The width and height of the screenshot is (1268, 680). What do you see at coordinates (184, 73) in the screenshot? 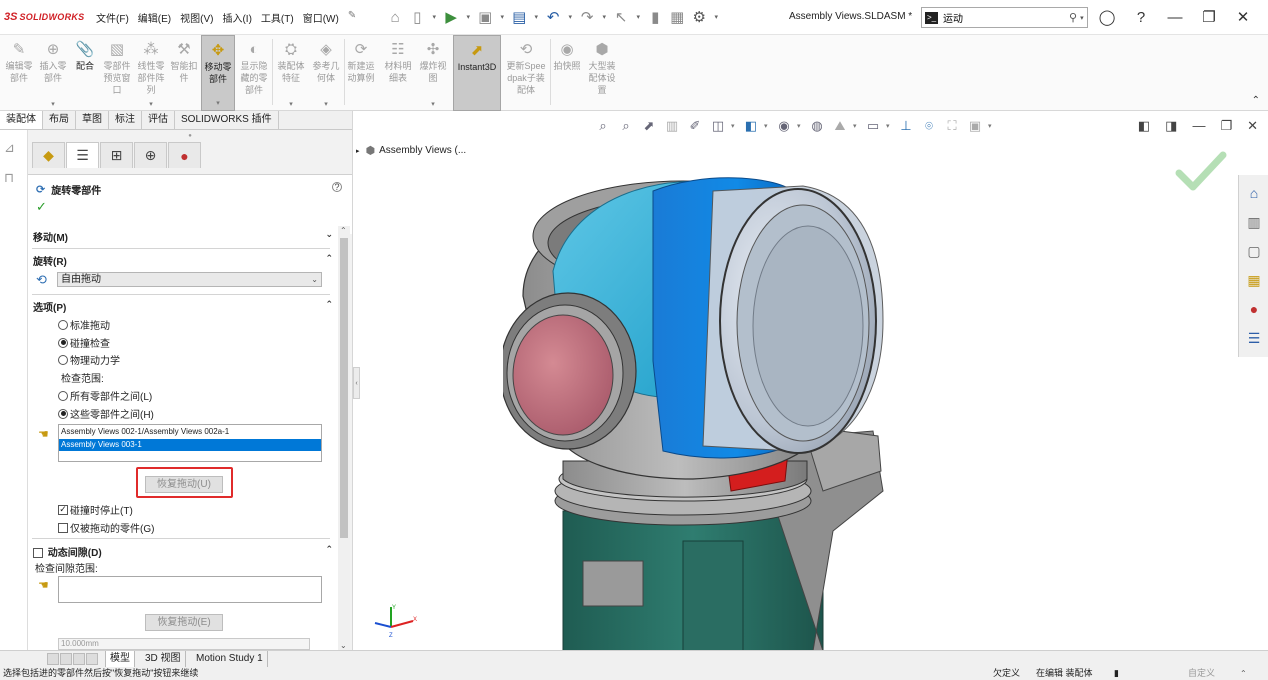
I see `smart-fastener-button: ⚒ 智能扣件` at bounding box center [184, 73].